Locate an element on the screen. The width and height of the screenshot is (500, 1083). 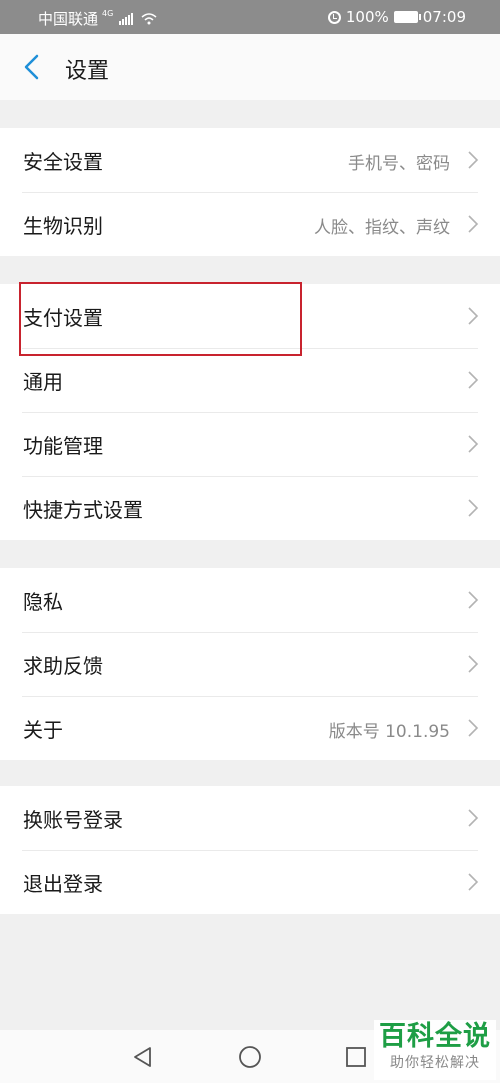
settings-item-label: 生物识别 is located at coordinates (63, 226).